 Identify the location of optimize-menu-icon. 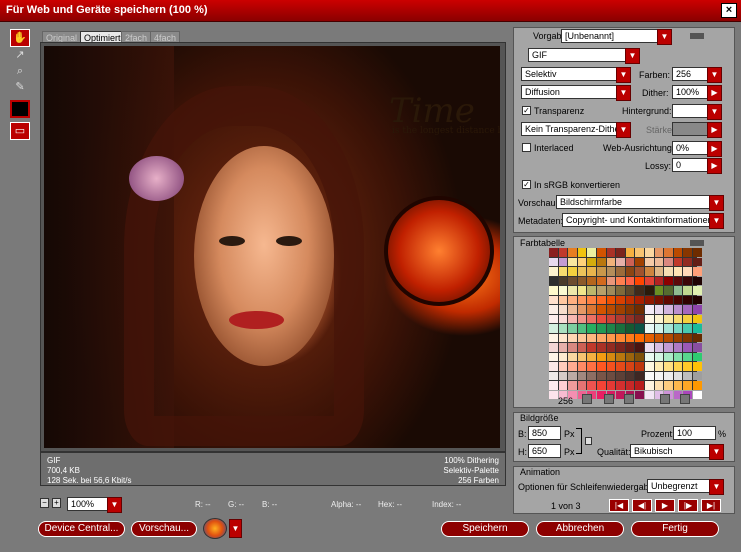
(697, 36).